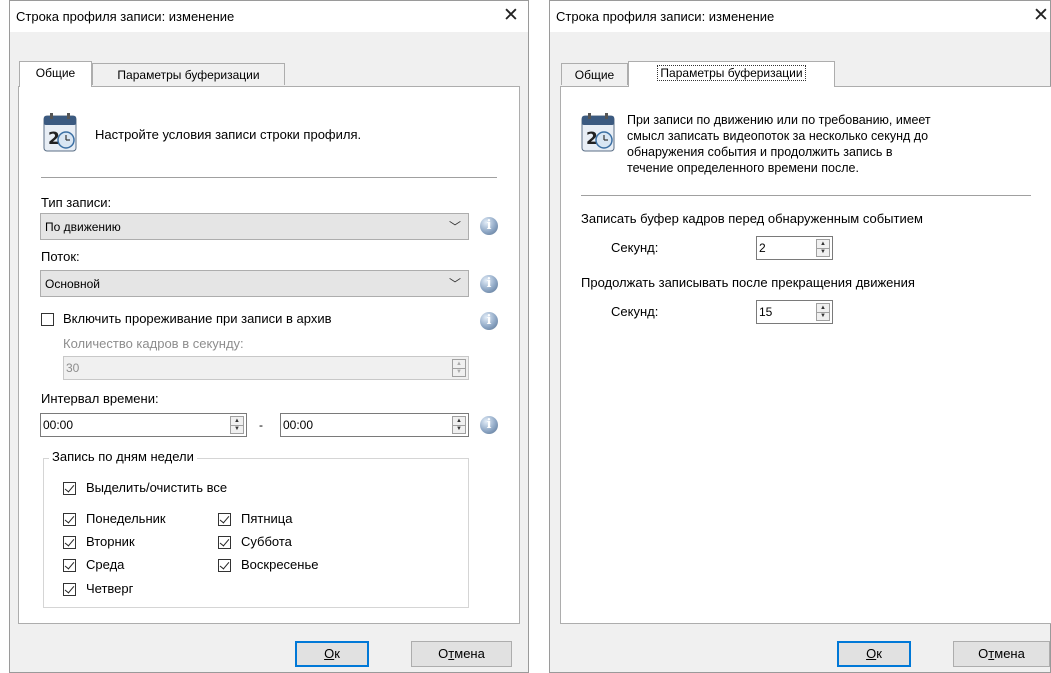 This screenshot has width=1051, height=673. I want to click on record-type-value: По движению, so click(83, 227).